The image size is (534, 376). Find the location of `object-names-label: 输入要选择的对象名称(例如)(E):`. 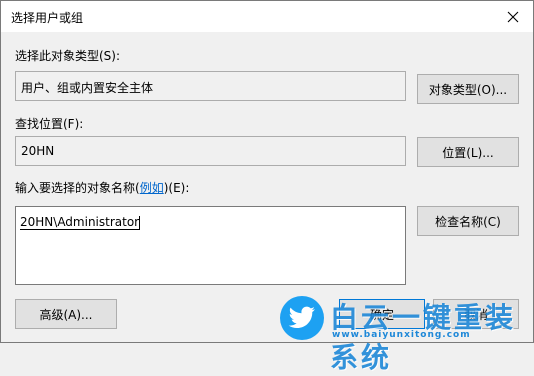

object-names-label: 输入要选择的对象名称(例如)(E): is located at coordinates (102, 187).